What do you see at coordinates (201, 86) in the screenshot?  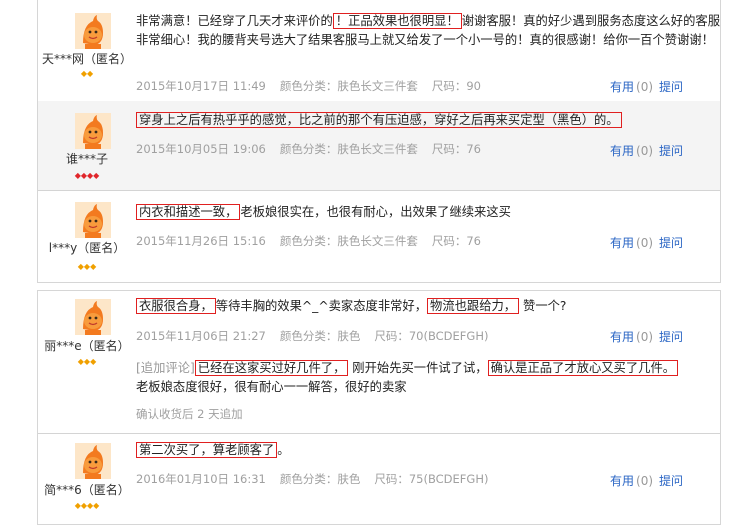 I see `review-date: 2015年10月17日 11:49` at bounding box center [201, 86].